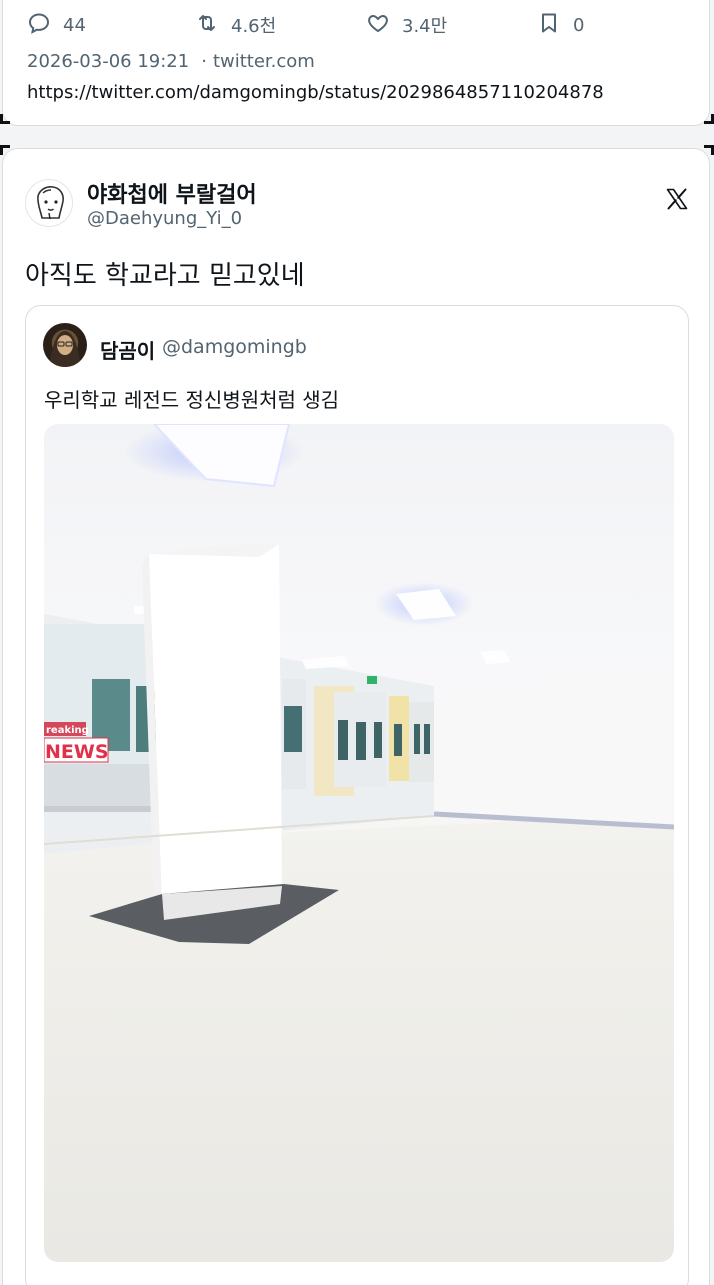 The width and height of the screenshot is (714, 1285). What do you see at coordinates (192, 400) in the screenshot?
I see `quoted-tweet-text: 우리학교 레전드 정신병원처럼 생김` at bounding box center [192, 400].